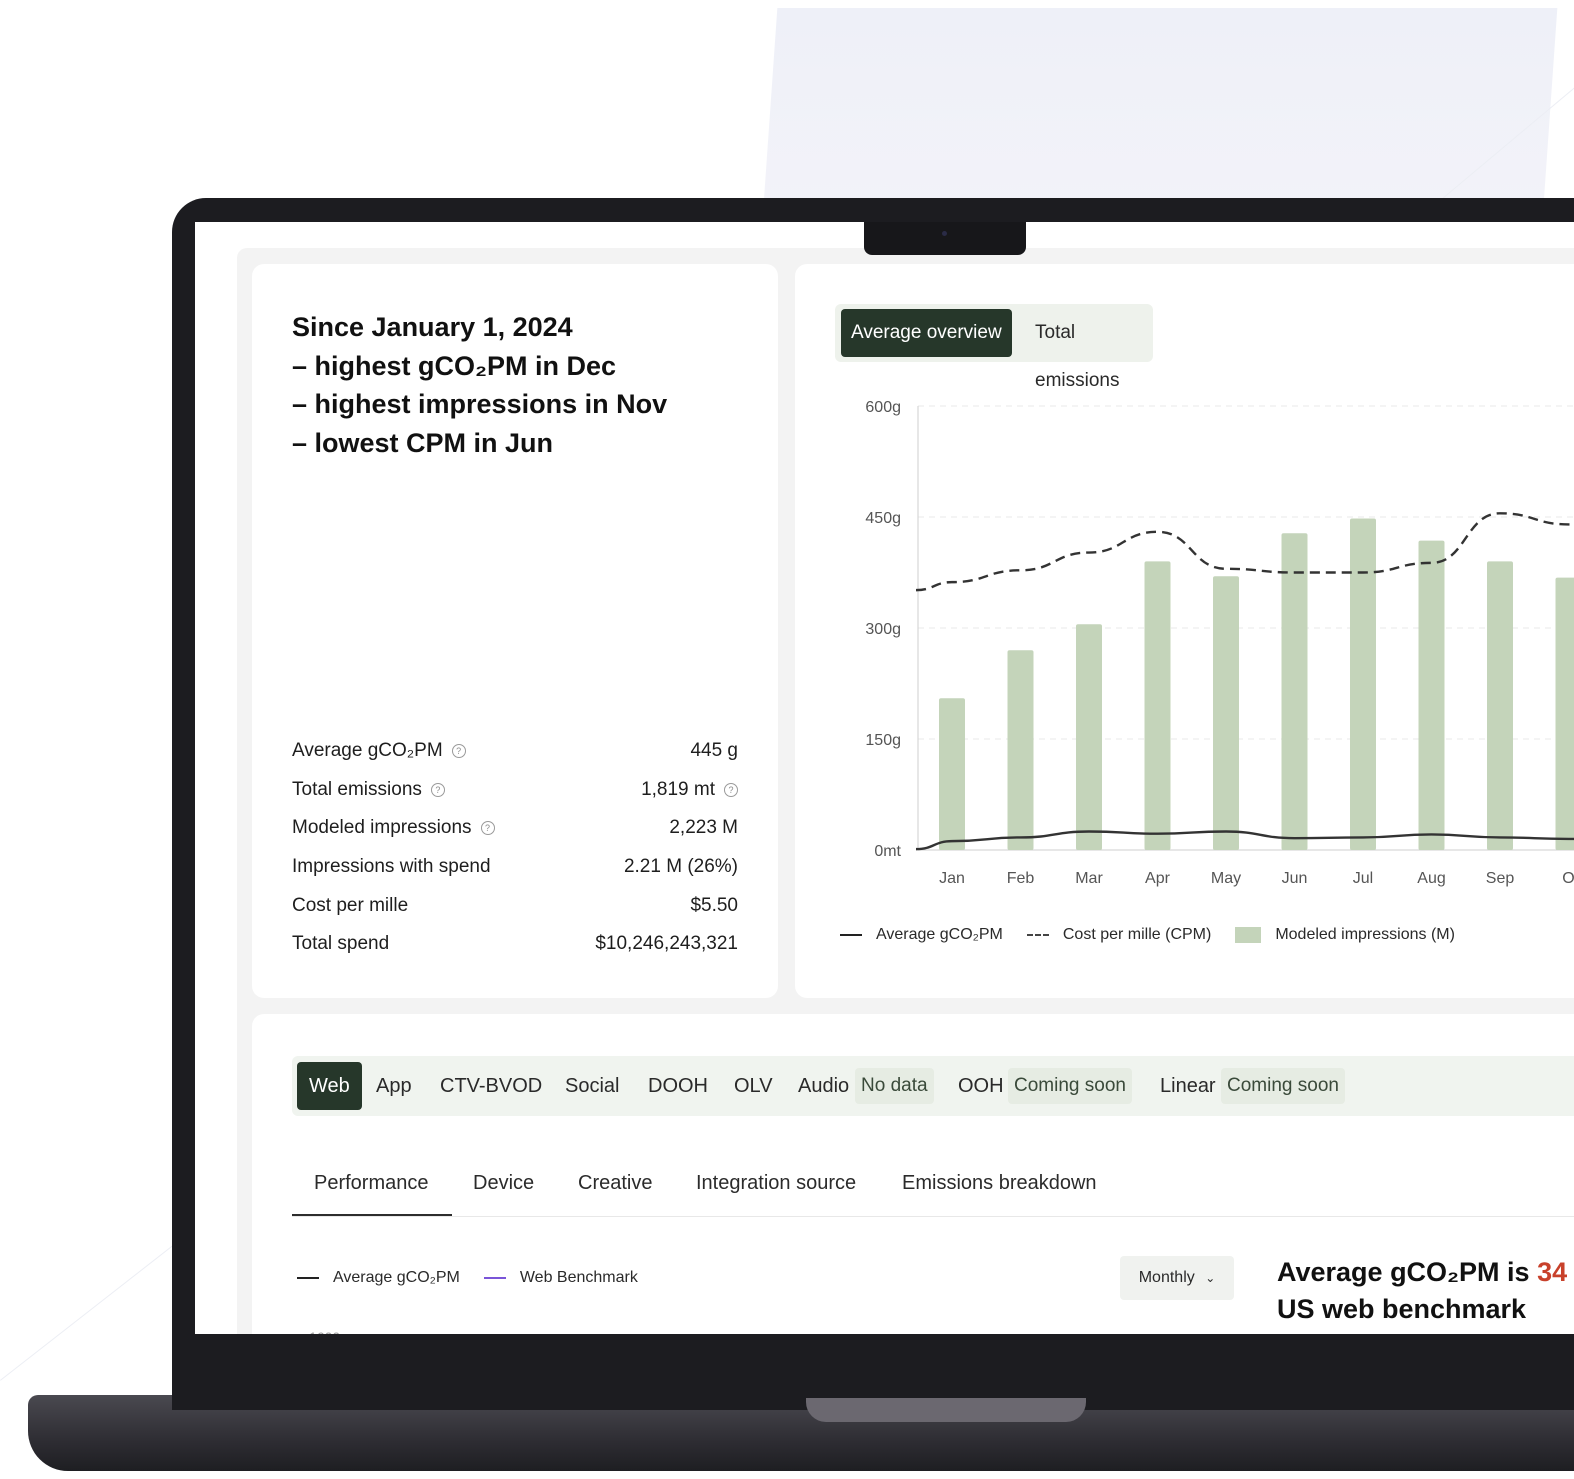 Image resolution: width=1574 pixels, height=1479 pixels. What do you see at coordinates (776, 1183) in the screenshot?
I see `tab-integration-source: Integration source` at bounding box center [776, 1183].